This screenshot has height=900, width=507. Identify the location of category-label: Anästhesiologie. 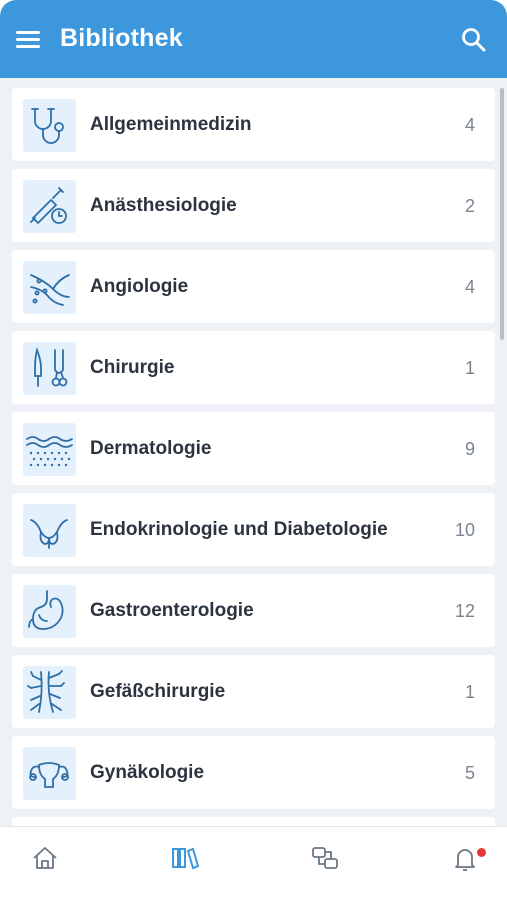
(163, 205).